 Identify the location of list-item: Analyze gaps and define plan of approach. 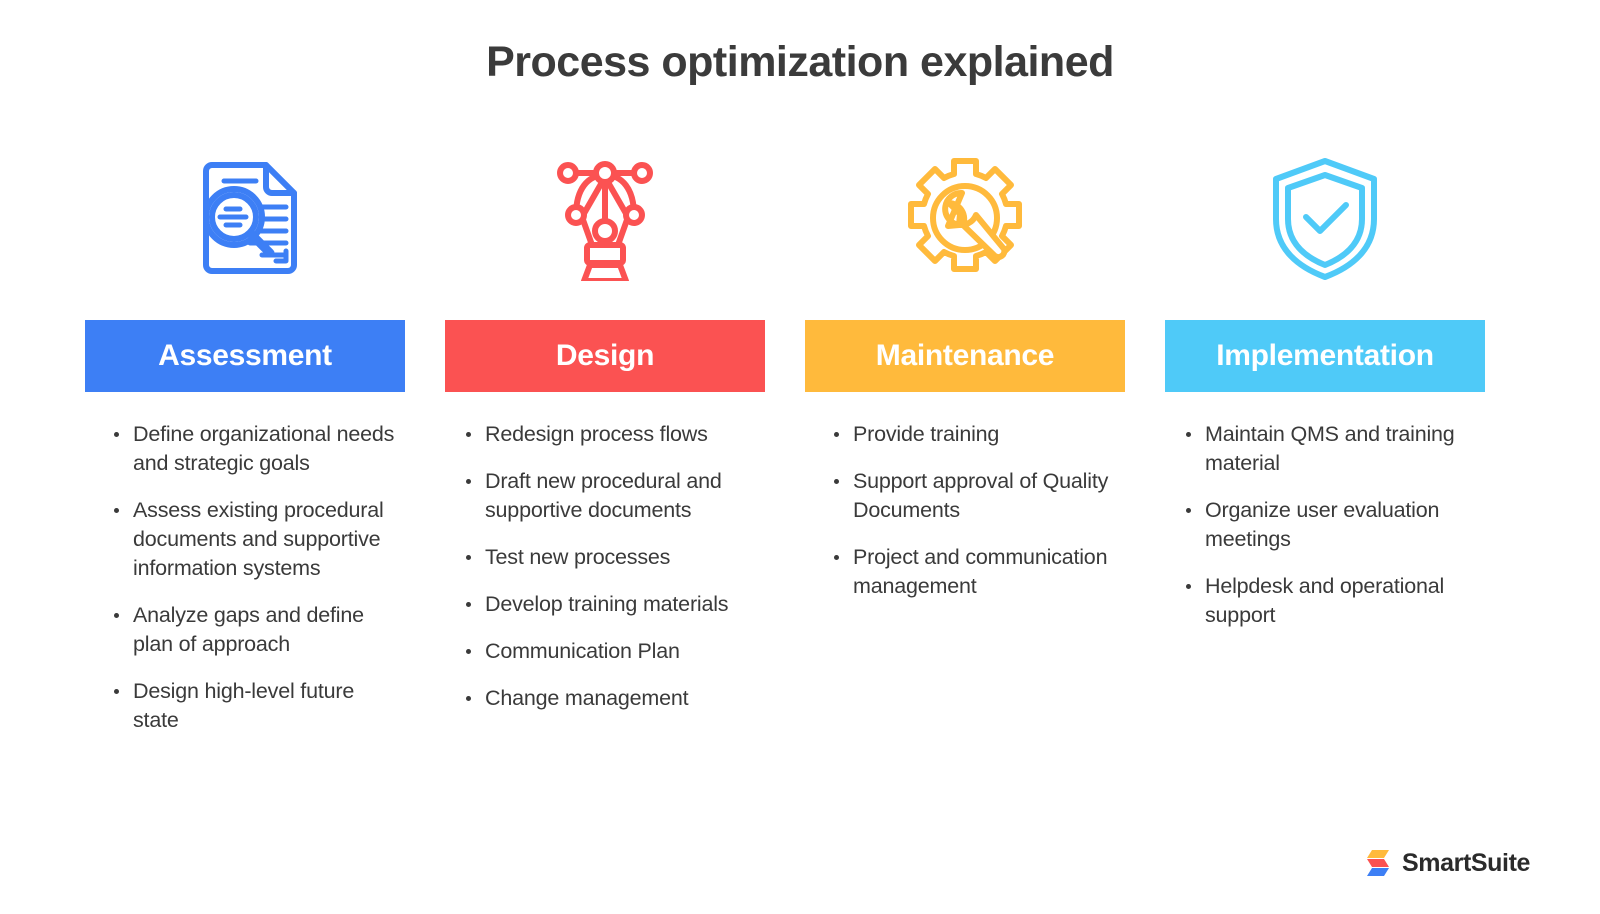
(253, 630).